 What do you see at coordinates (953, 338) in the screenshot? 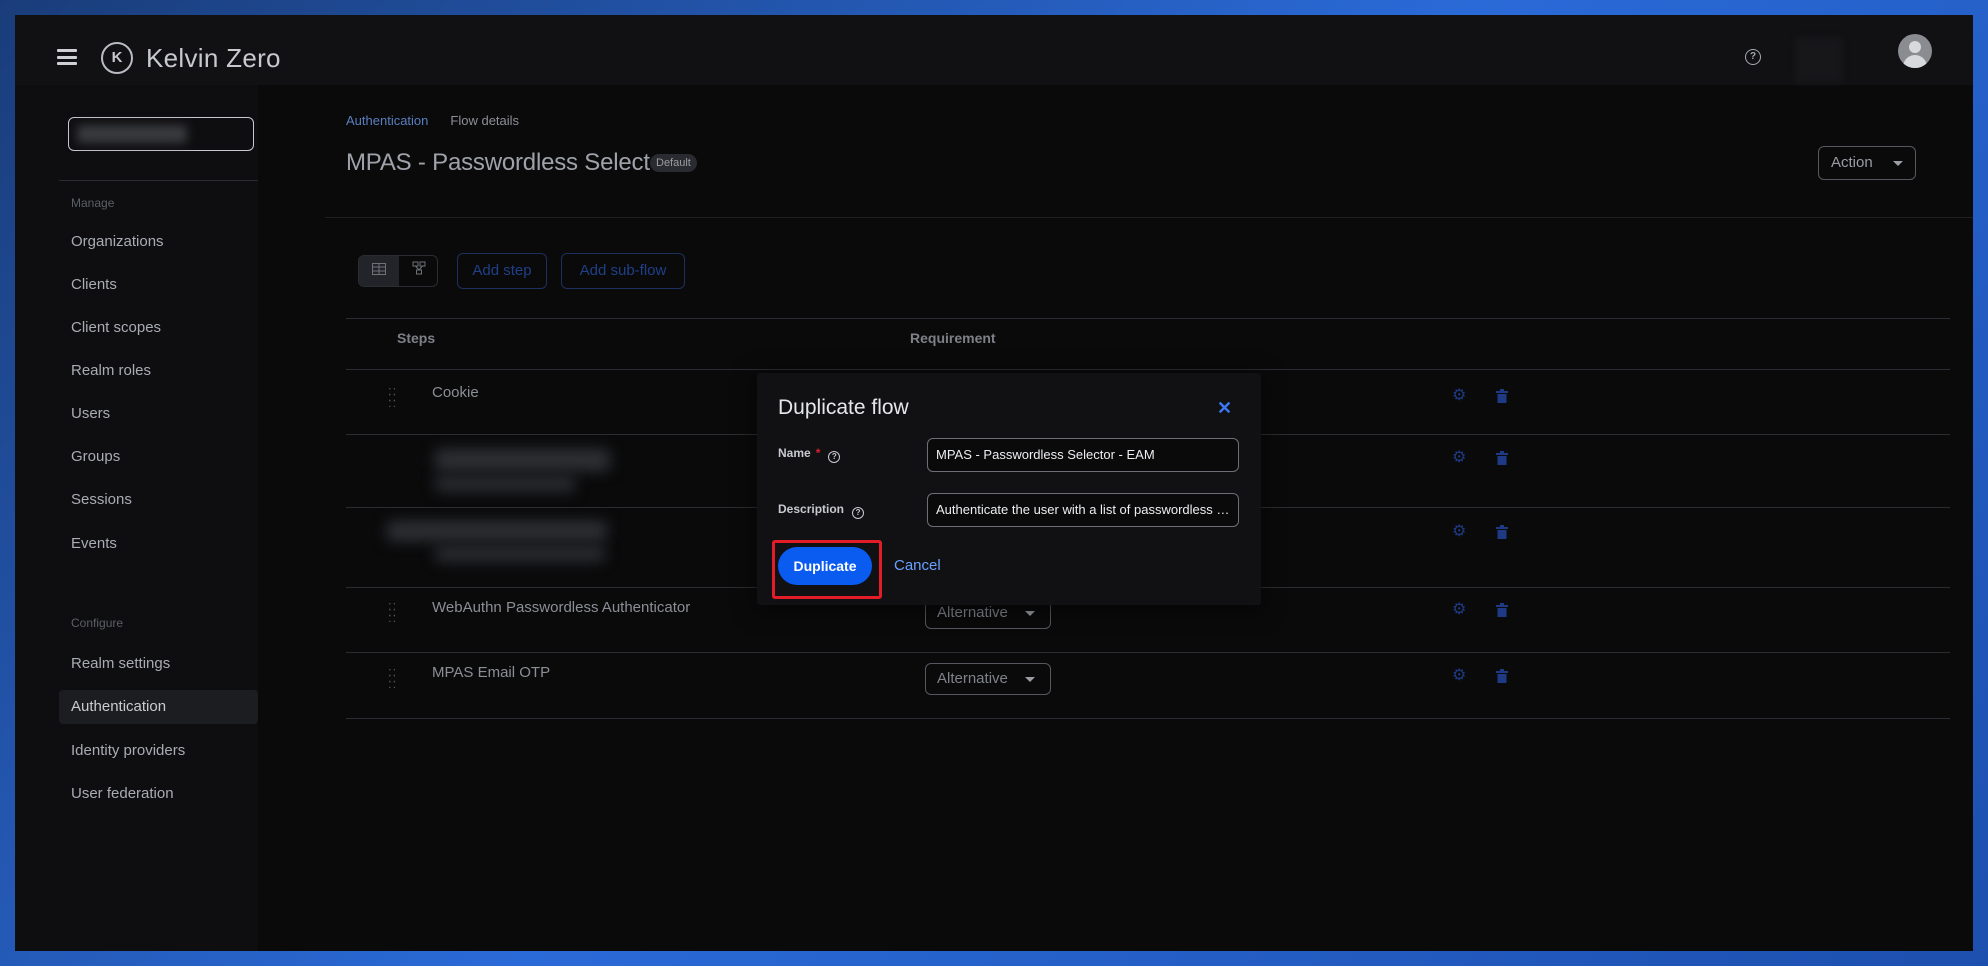
I see `column-header-requirement: Requirement` at bounding box center [953, 338].